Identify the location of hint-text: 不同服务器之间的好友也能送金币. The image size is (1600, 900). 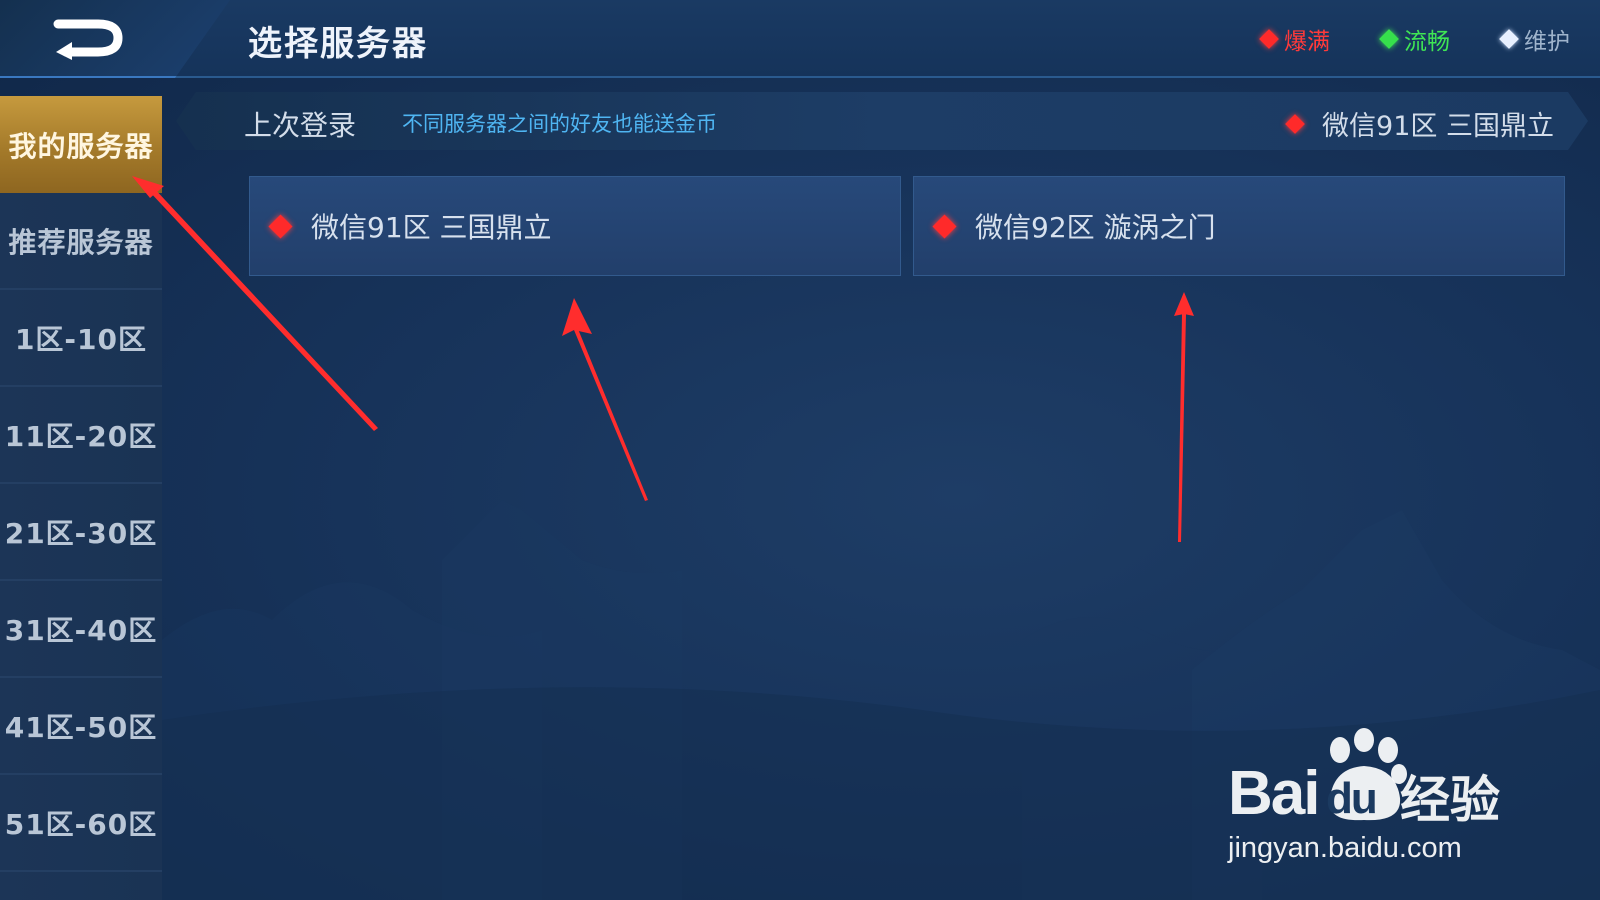
(559, 124).